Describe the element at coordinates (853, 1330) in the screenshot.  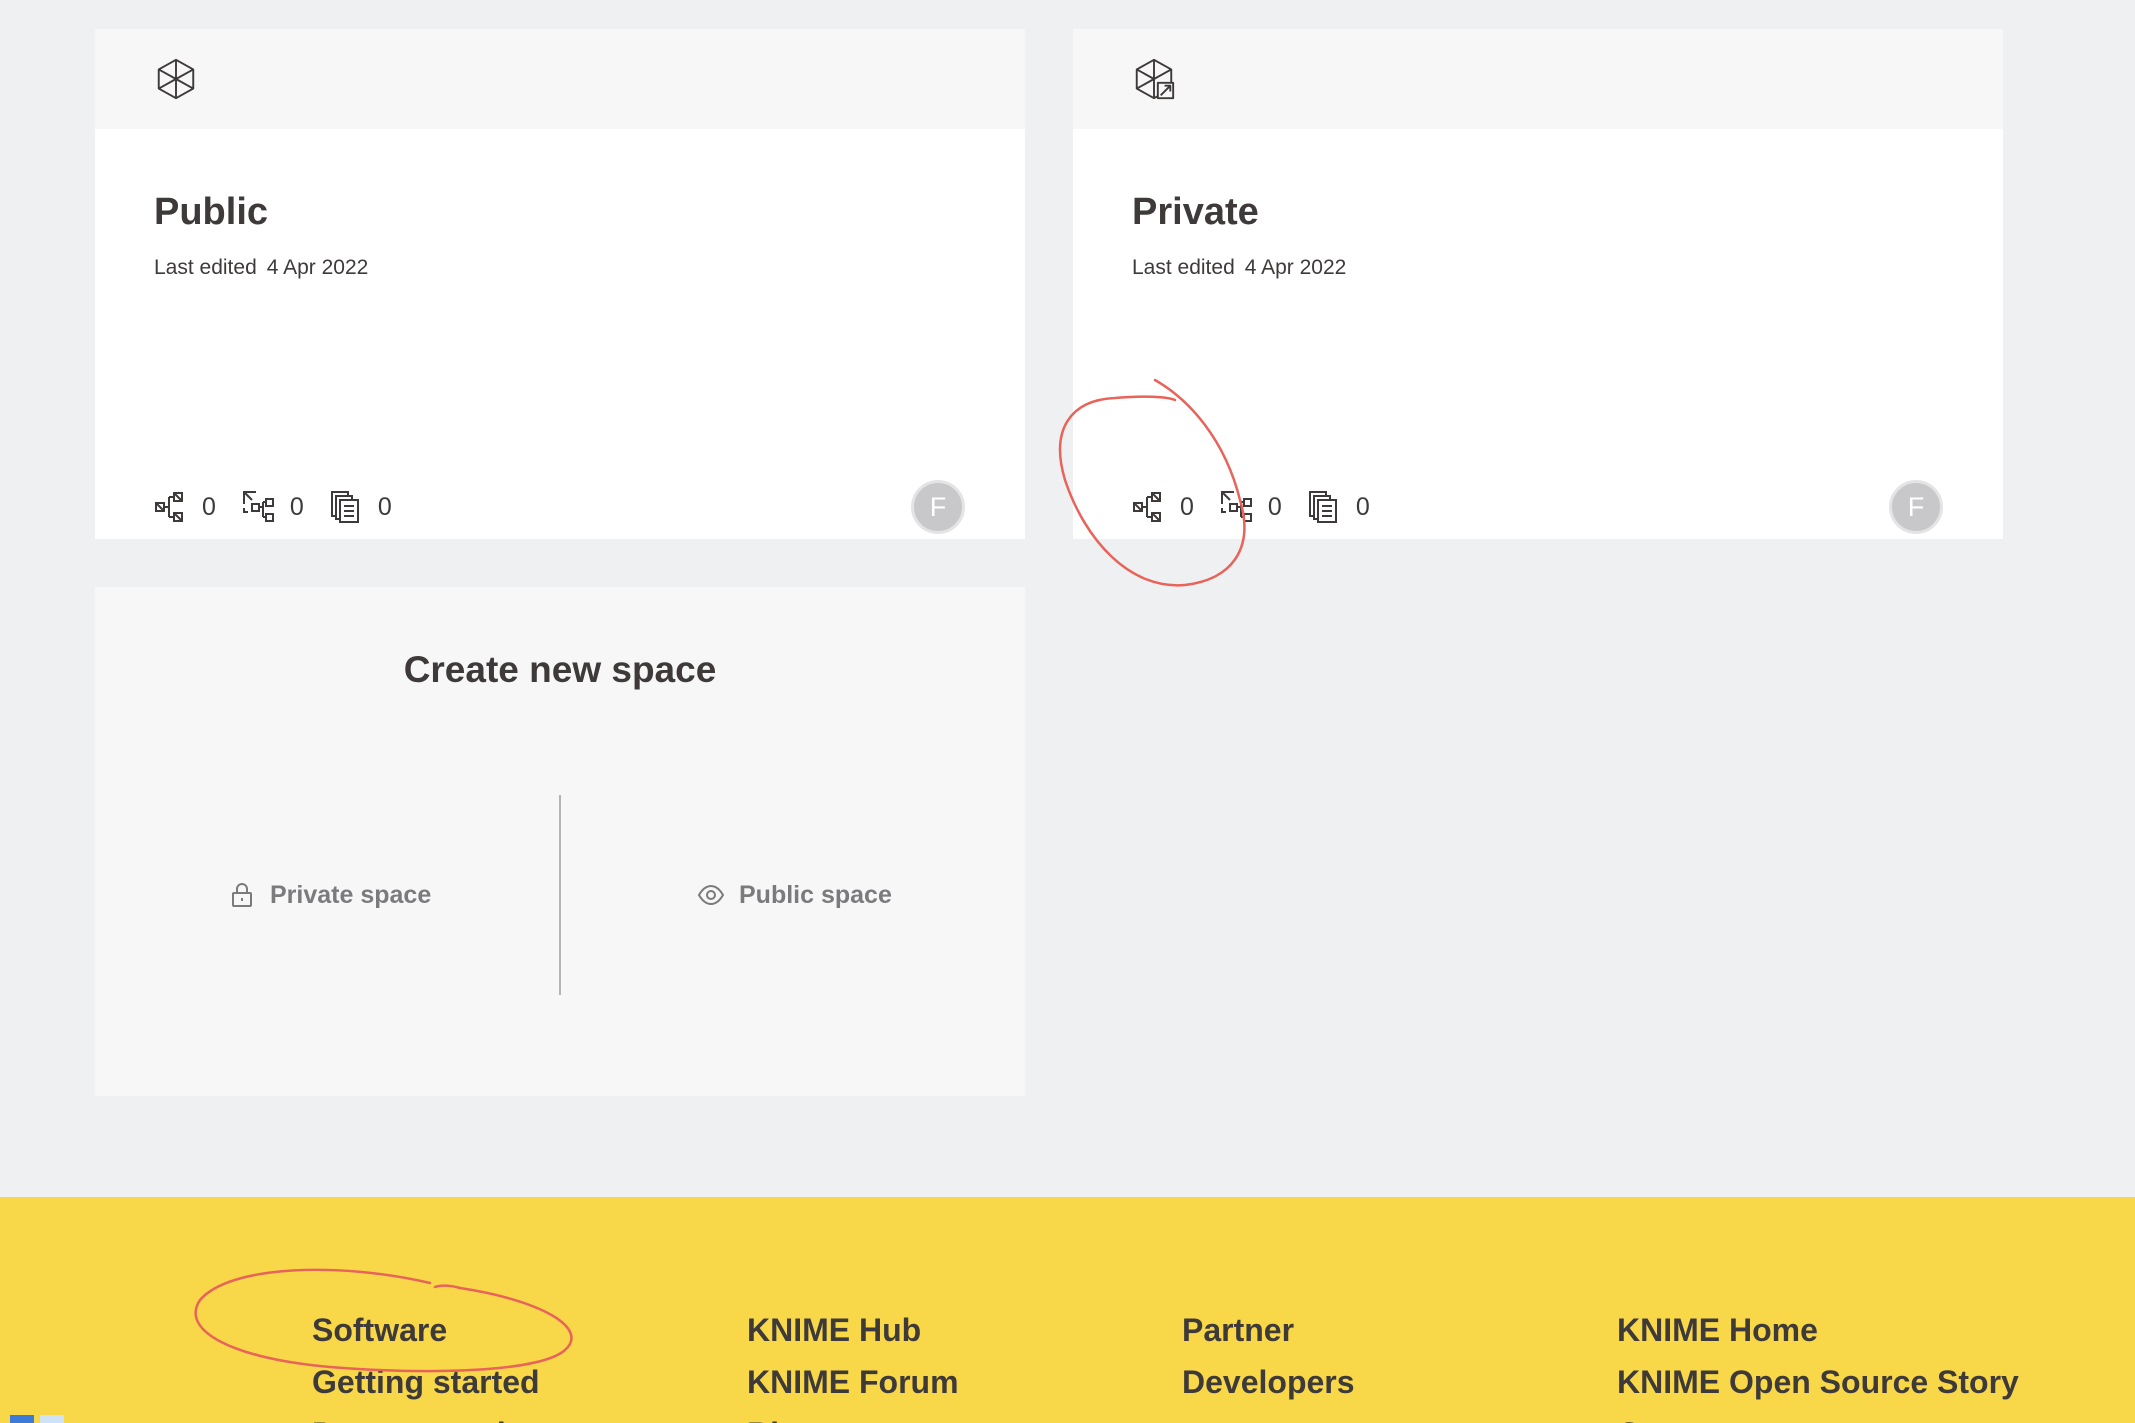
I see `footer-link-knime-hub: KNIME Hub` at that location.